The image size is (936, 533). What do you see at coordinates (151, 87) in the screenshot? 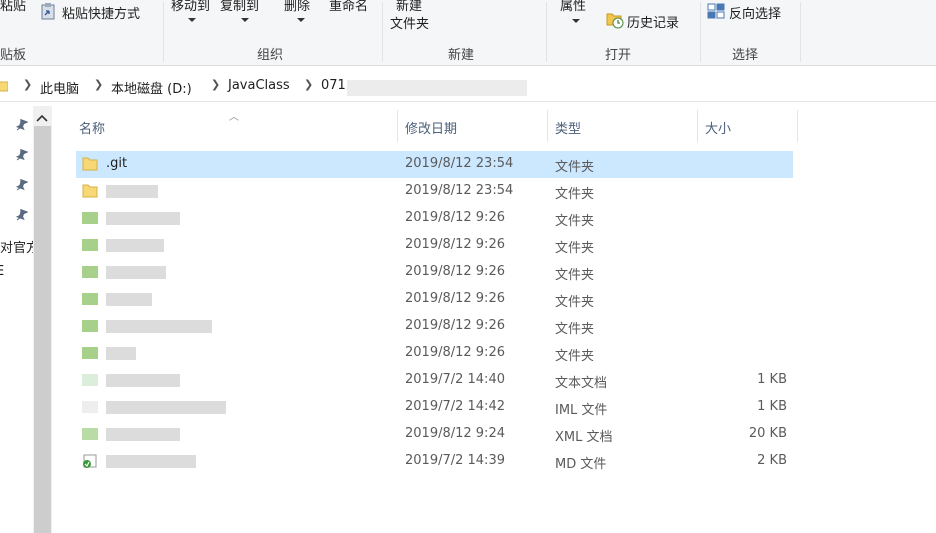
I see `breadcrumb-local-disk: 本地磁盘 (D:)` at bounding box center [151, 87].